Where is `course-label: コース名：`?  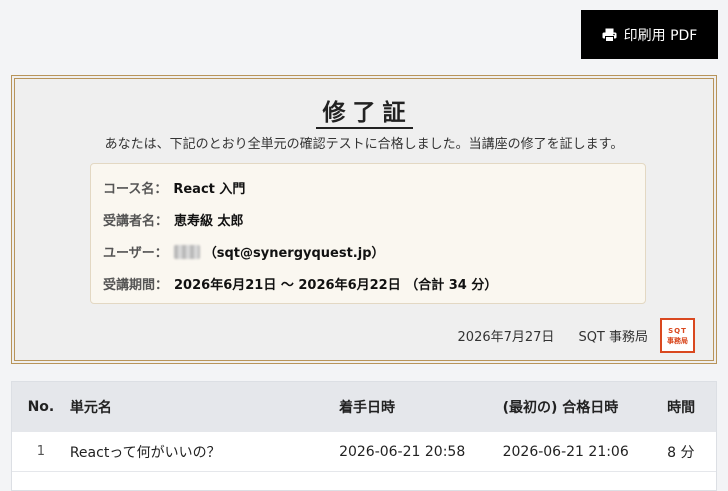 course-label: コース名： is located at coordinates (135, 189).